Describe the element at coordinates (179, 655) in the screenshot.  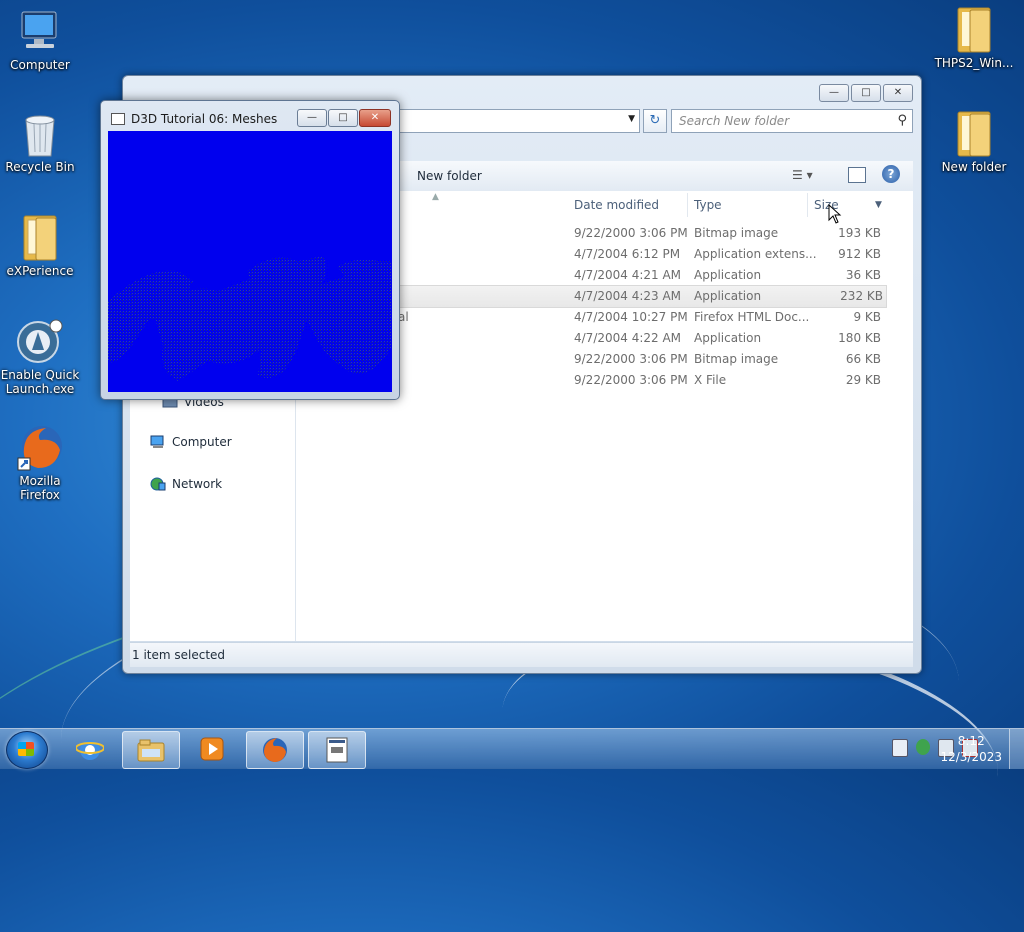
I see `status-text: 1 item selected` at that location.